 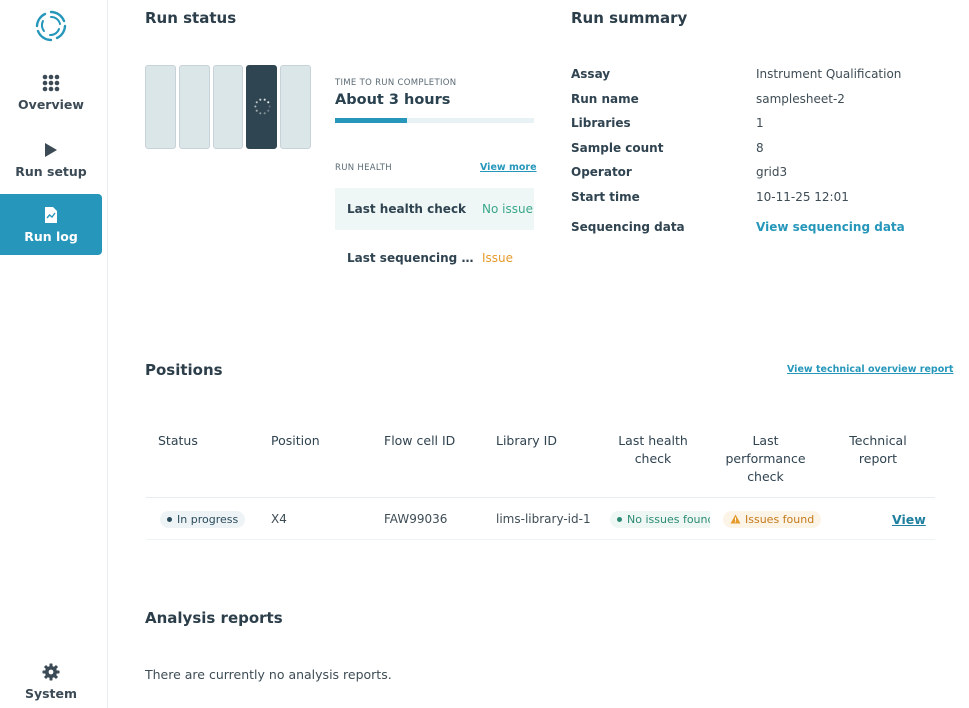 What do you see at coordinates (51, 83) in the screenshot?
I see `grid-icon` at bounding box center [51, 83].